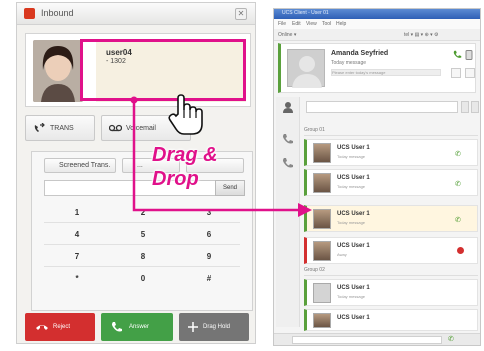 Image resolution: width=484 pixels, height=351 pixels. I want to click on drag-label-line1: Drag &, so click(185, 155).